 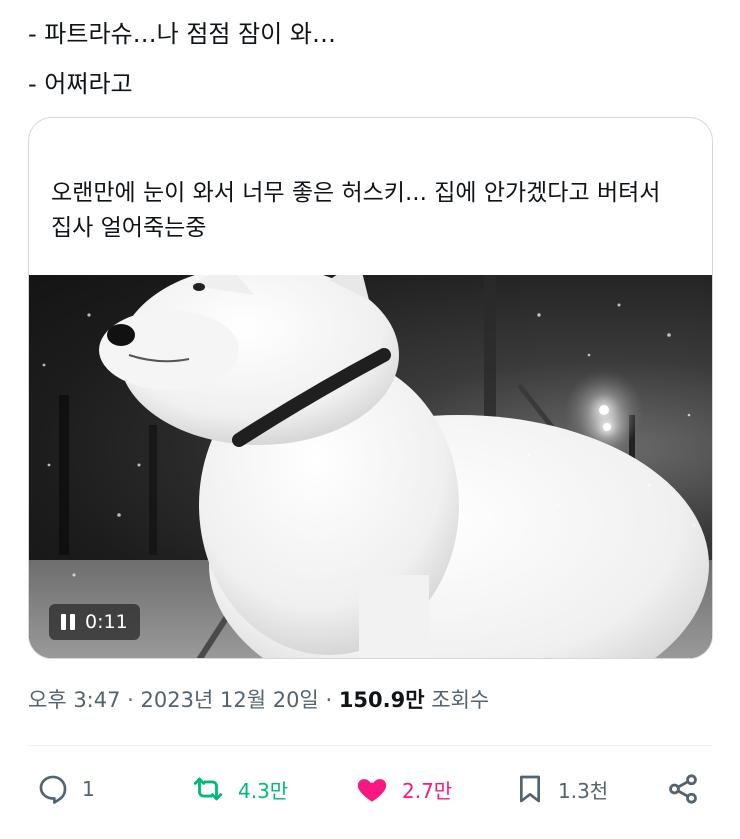 I want to click on like-count: 2.7만, so click(x=427, y=790).